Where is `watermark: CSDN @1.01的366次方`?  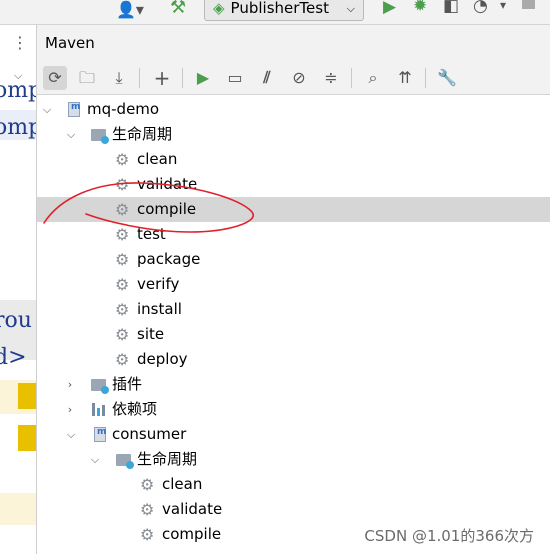
watermark: CSDN @1.01的366次方 is located at coordinates (449, 536).